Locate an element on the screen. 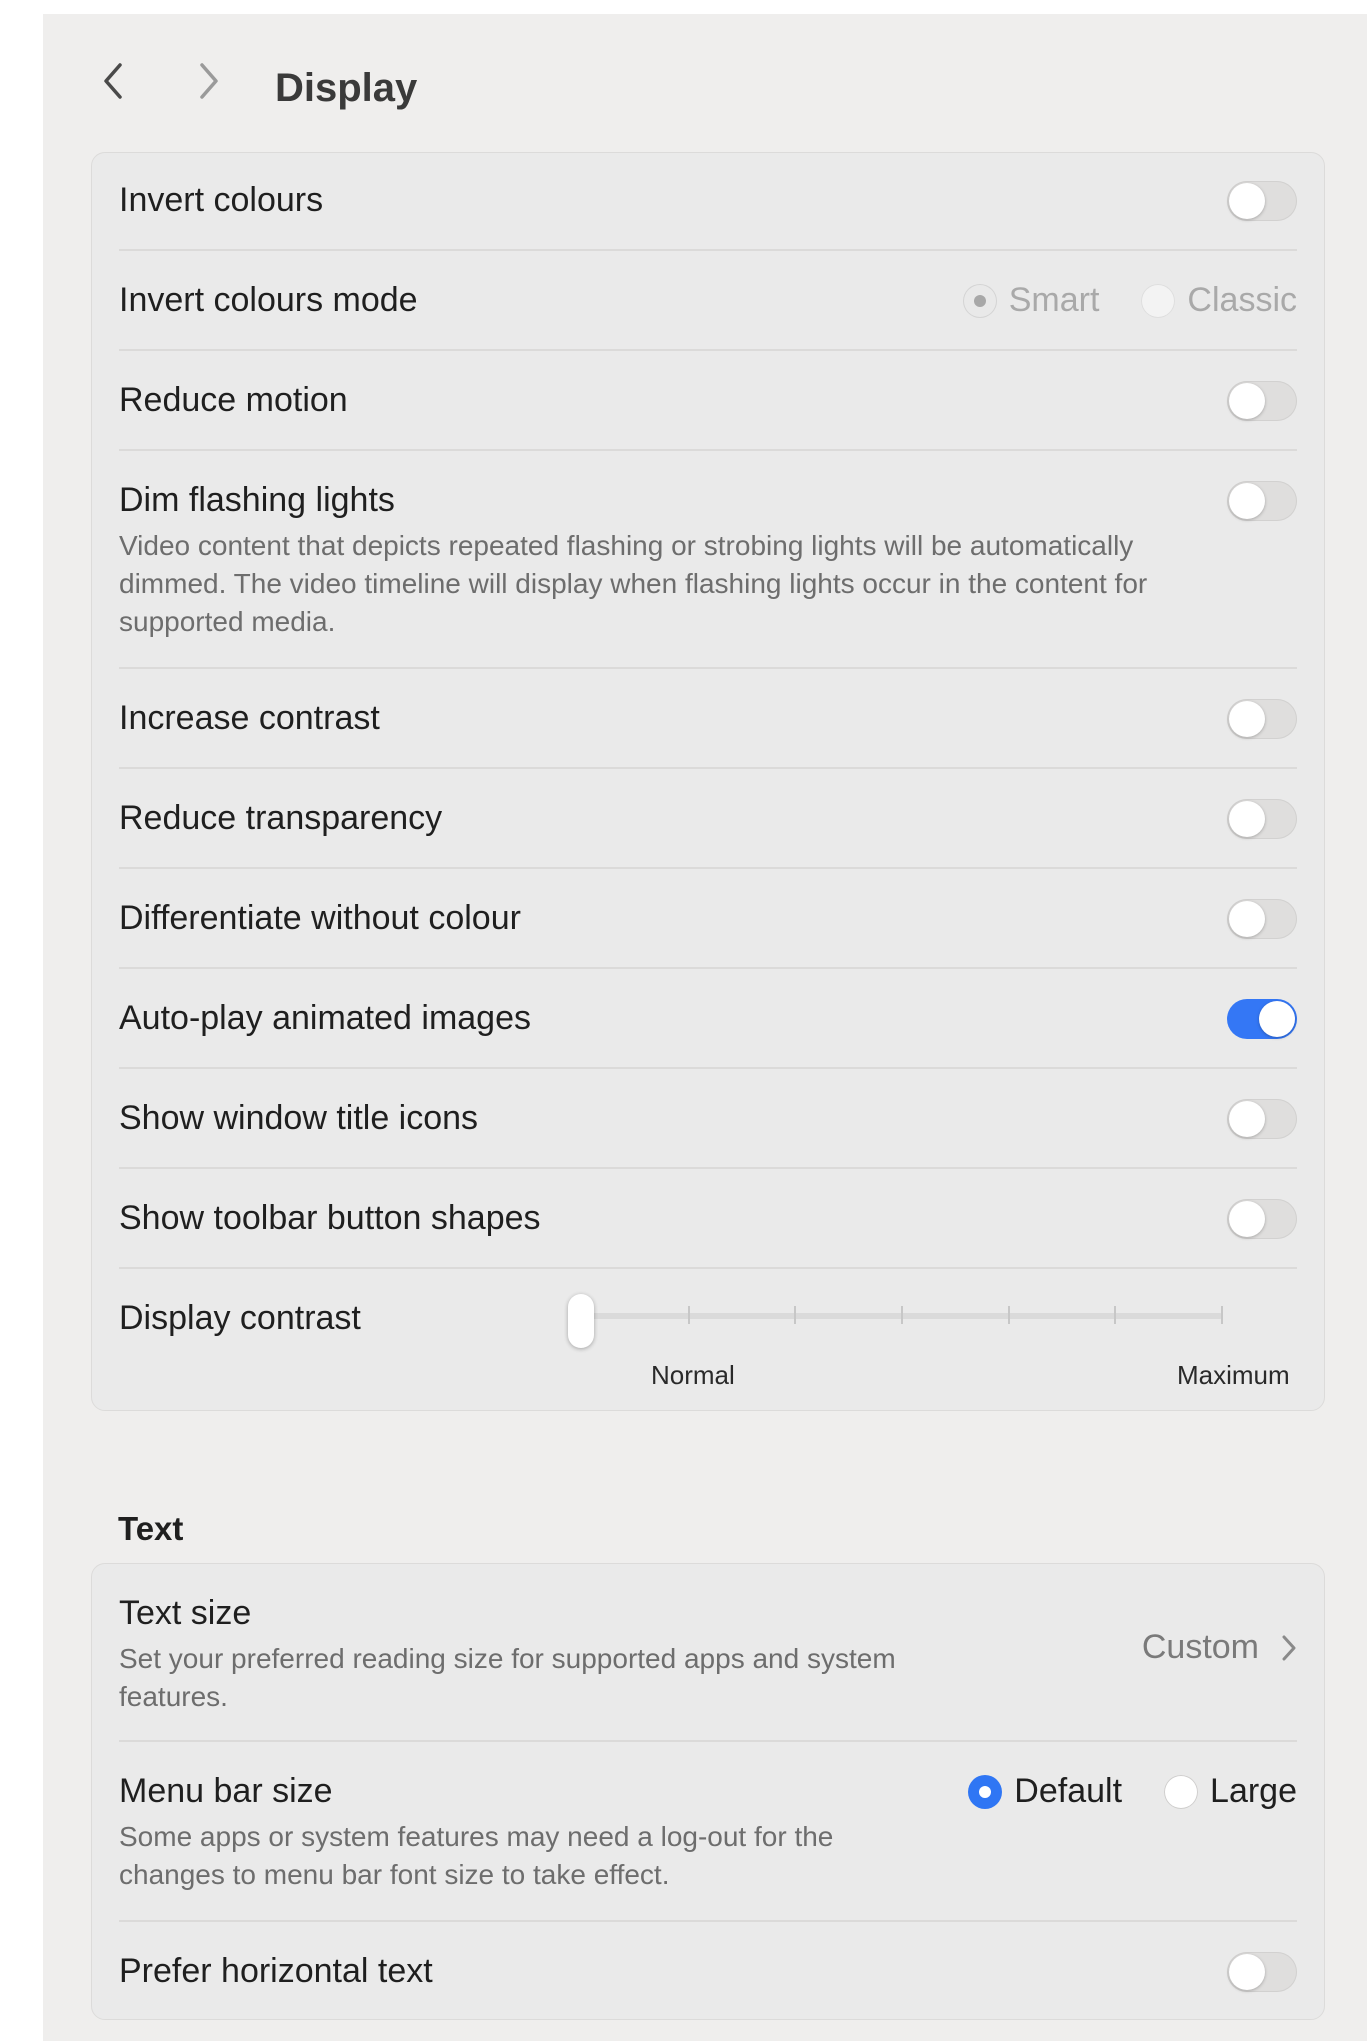  text-size-value-label: Custom is located at coordinates (1200, 1647).